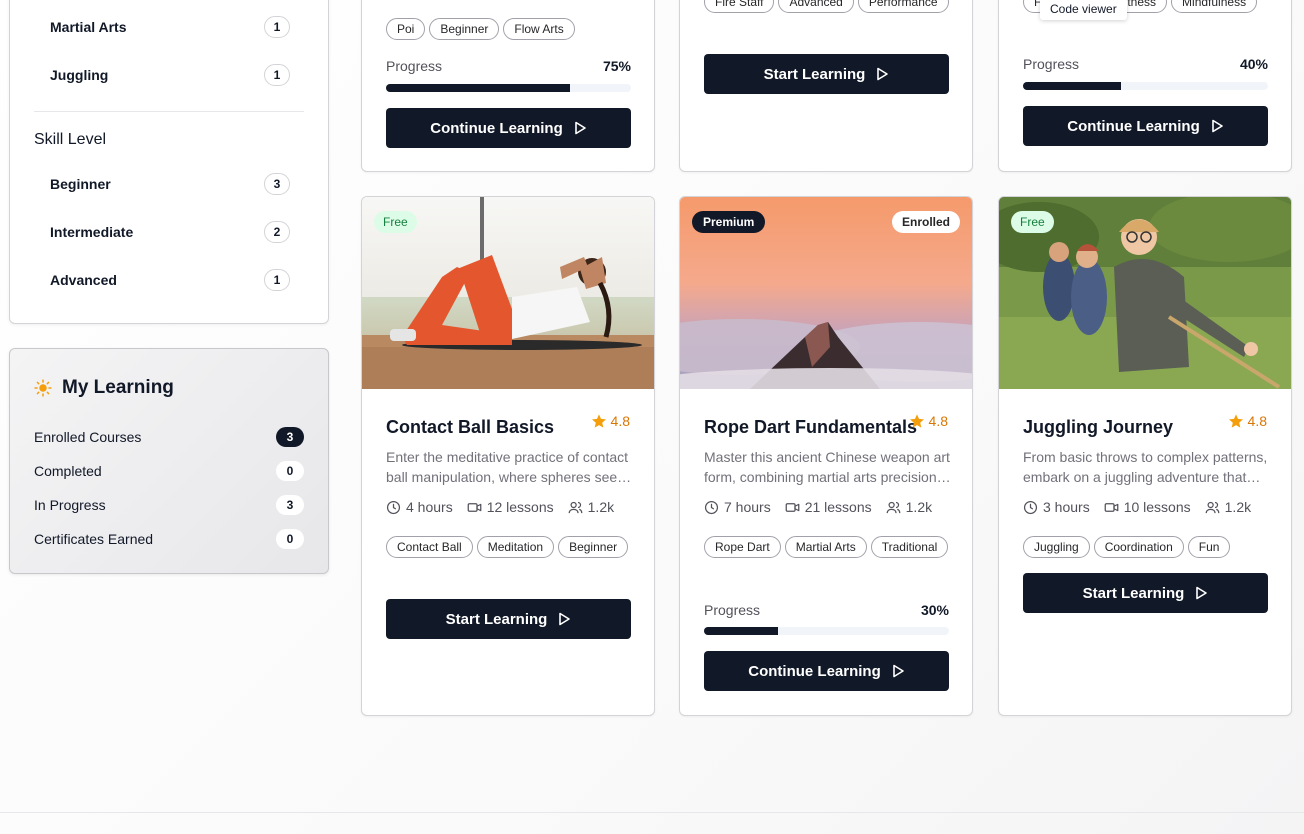 The width and height of the screenshot is (1304, 834). Describe the element at coordinates (70, 505) in the screenshot. I see `stat-label: In Progress` at that location.